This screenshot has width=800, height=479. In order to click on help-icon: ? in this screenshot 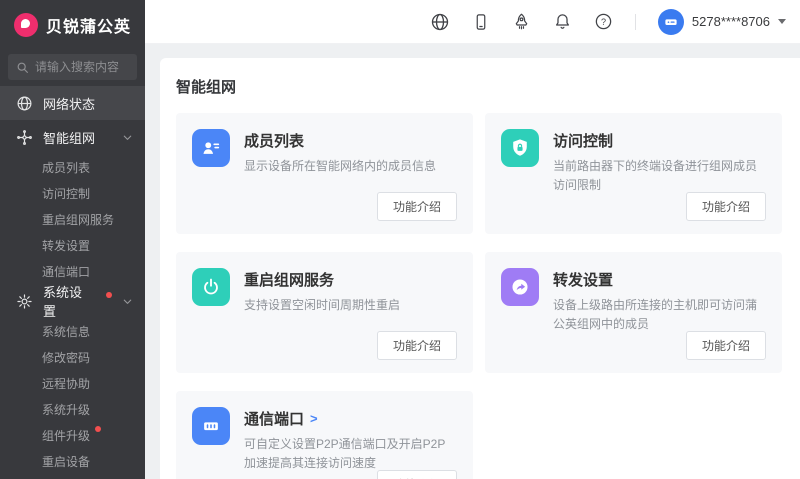, I will do `click(603, 21)`.